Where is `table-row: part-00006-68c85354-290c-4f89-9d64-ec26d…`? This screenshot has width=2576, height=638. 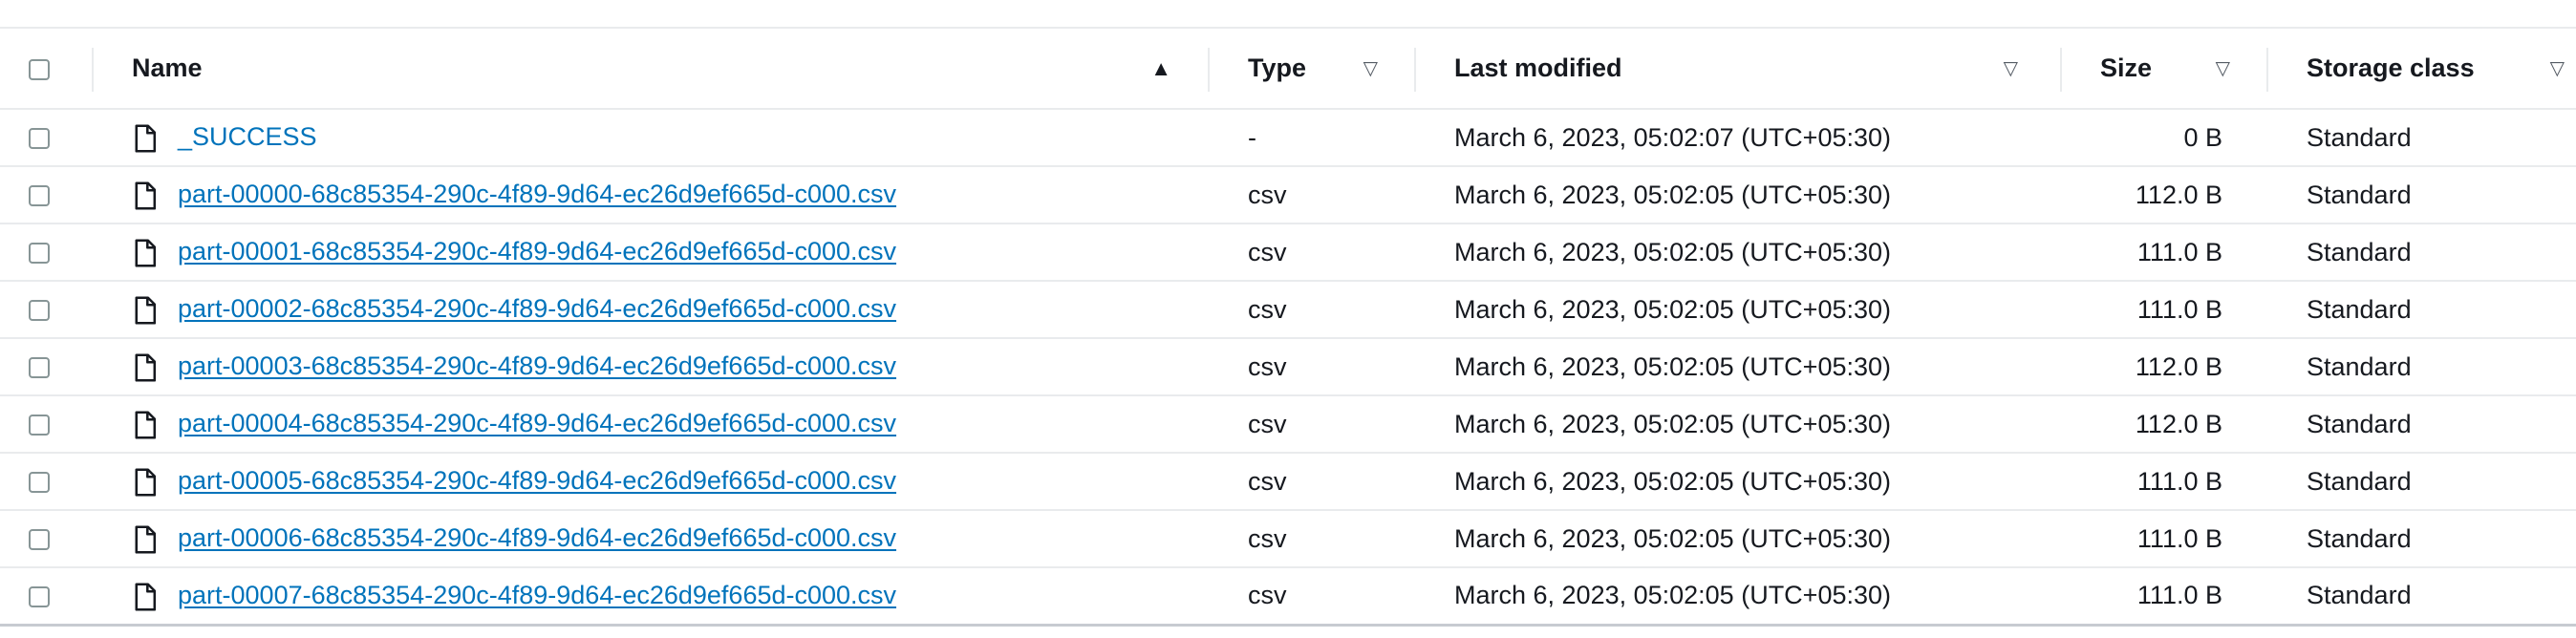
table-row: part-00006-68c85354-290c-4f89-9d64-ec26d… is located at coordinates (1288, 538).